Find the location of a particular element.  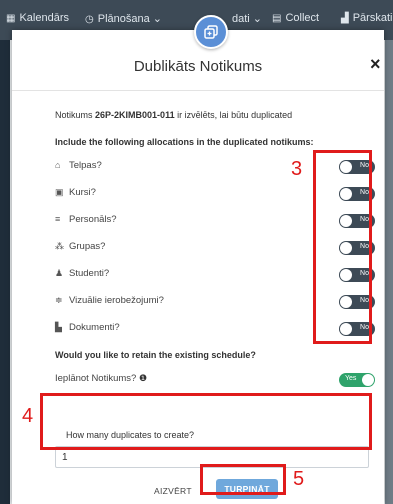

home-icon: ⌂ is located at coordinates (58, 165).